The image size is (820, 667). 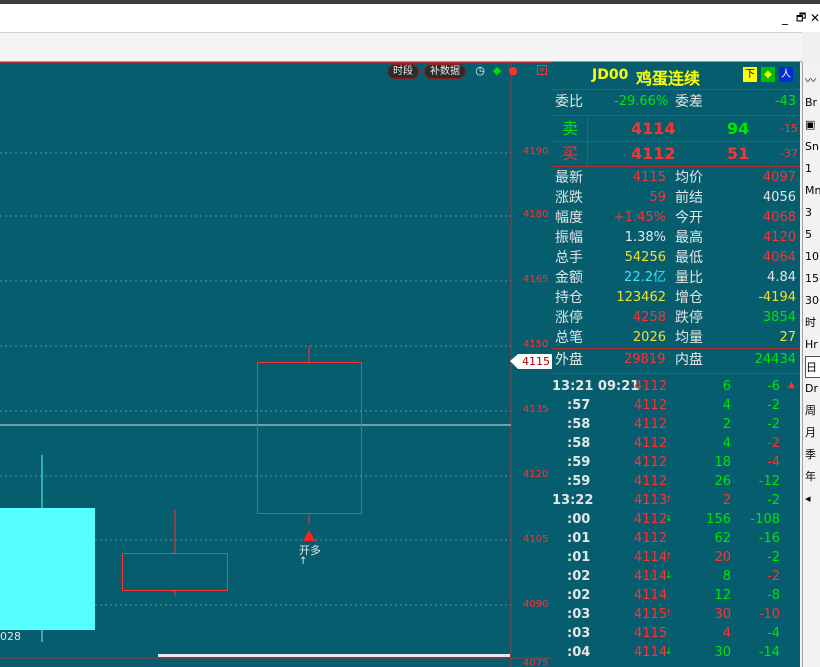 What do you see at coordinates (651, 614) in the screenshot?
I see `tick-price: 4115` at bounding box center [651, 614].